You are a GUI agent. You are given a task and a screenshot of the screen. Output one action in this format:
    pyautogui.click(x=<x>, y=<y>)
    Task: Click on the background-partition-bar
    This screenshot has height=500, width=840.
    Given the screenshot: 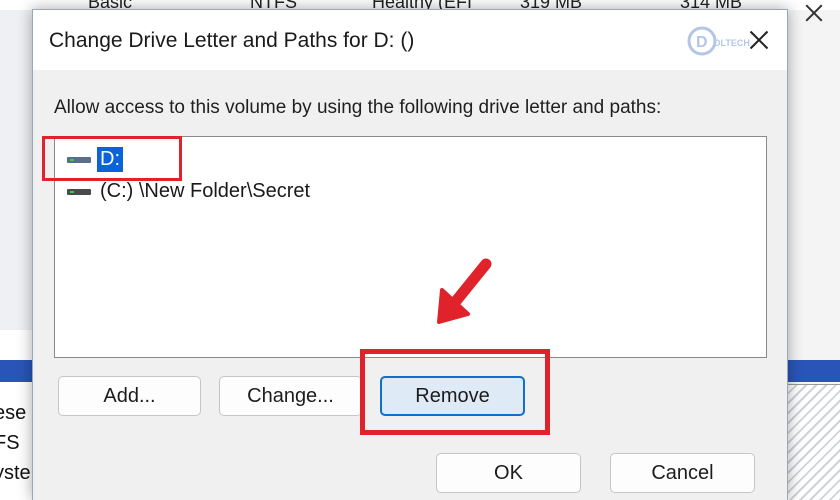 What is the action you would take?
    pyautogui.click(x=814, y=371)
    